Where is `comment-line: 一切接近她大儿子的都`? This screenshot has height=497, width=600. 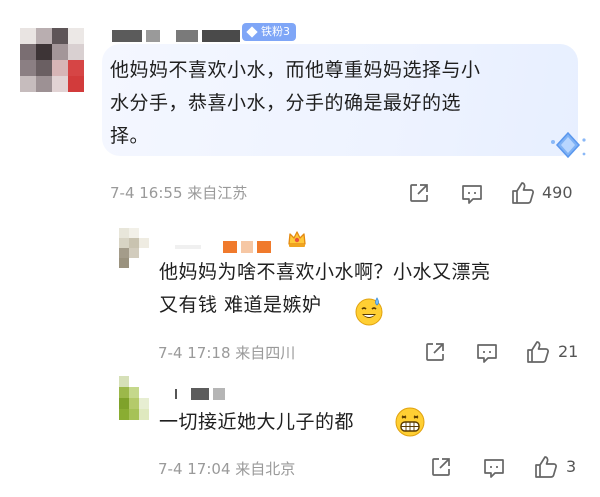 comment-line: 一切接近她大儿子的都 is located at coordinates (257, 422).